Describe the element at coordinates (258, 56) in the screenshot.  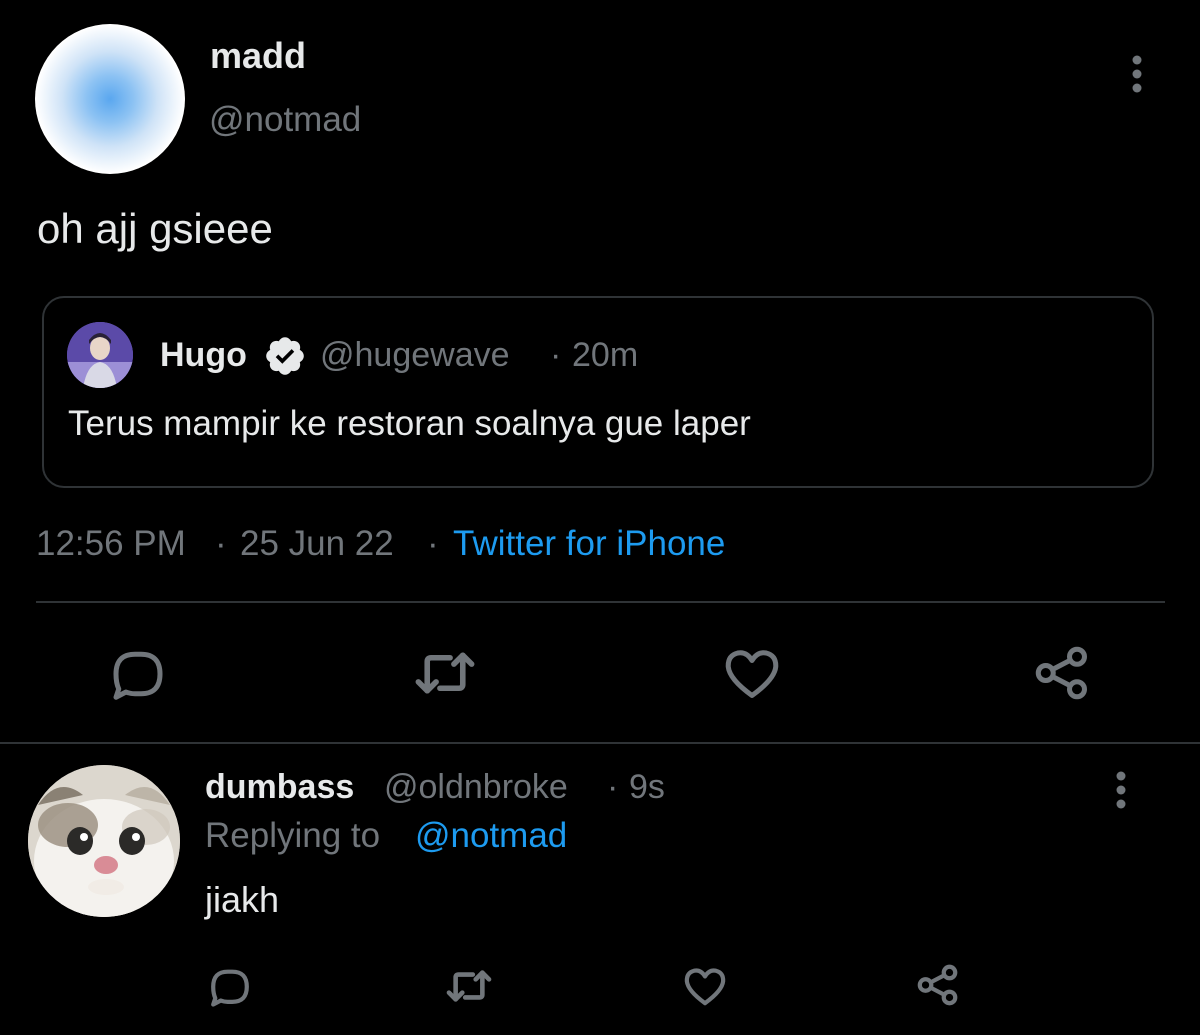
I see `display-name: madd` at that location.